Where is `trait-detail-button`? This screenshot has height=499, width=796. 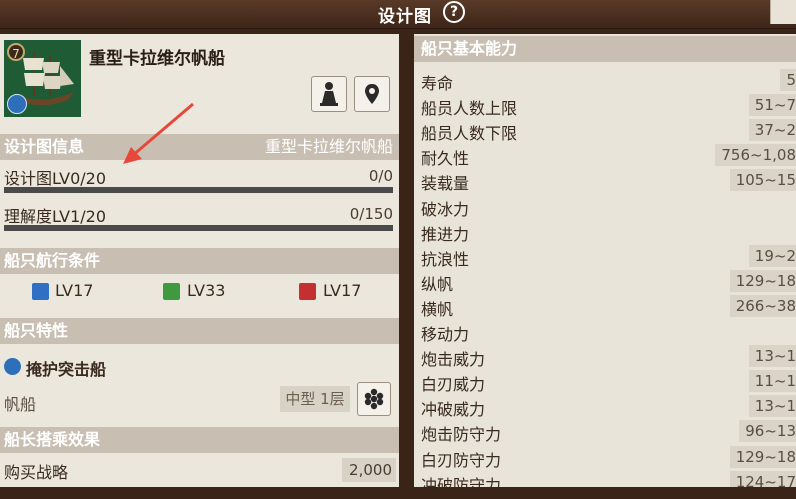
trait-detail-button is located at coordinates (374, 399).